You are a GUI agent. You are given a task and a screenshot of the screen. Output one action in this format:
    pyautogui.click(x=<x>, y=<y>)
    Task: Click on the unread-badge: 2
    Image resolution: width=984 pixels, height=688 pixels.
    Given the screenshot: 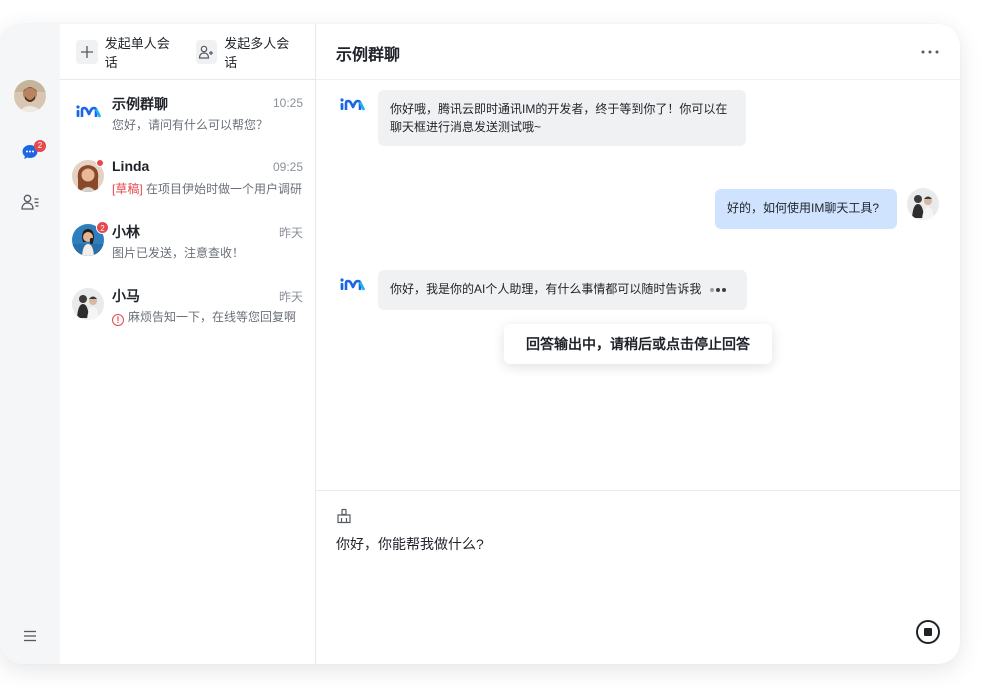 What is the action you would take?
    pyautogui.click(x=102, y=227)
    